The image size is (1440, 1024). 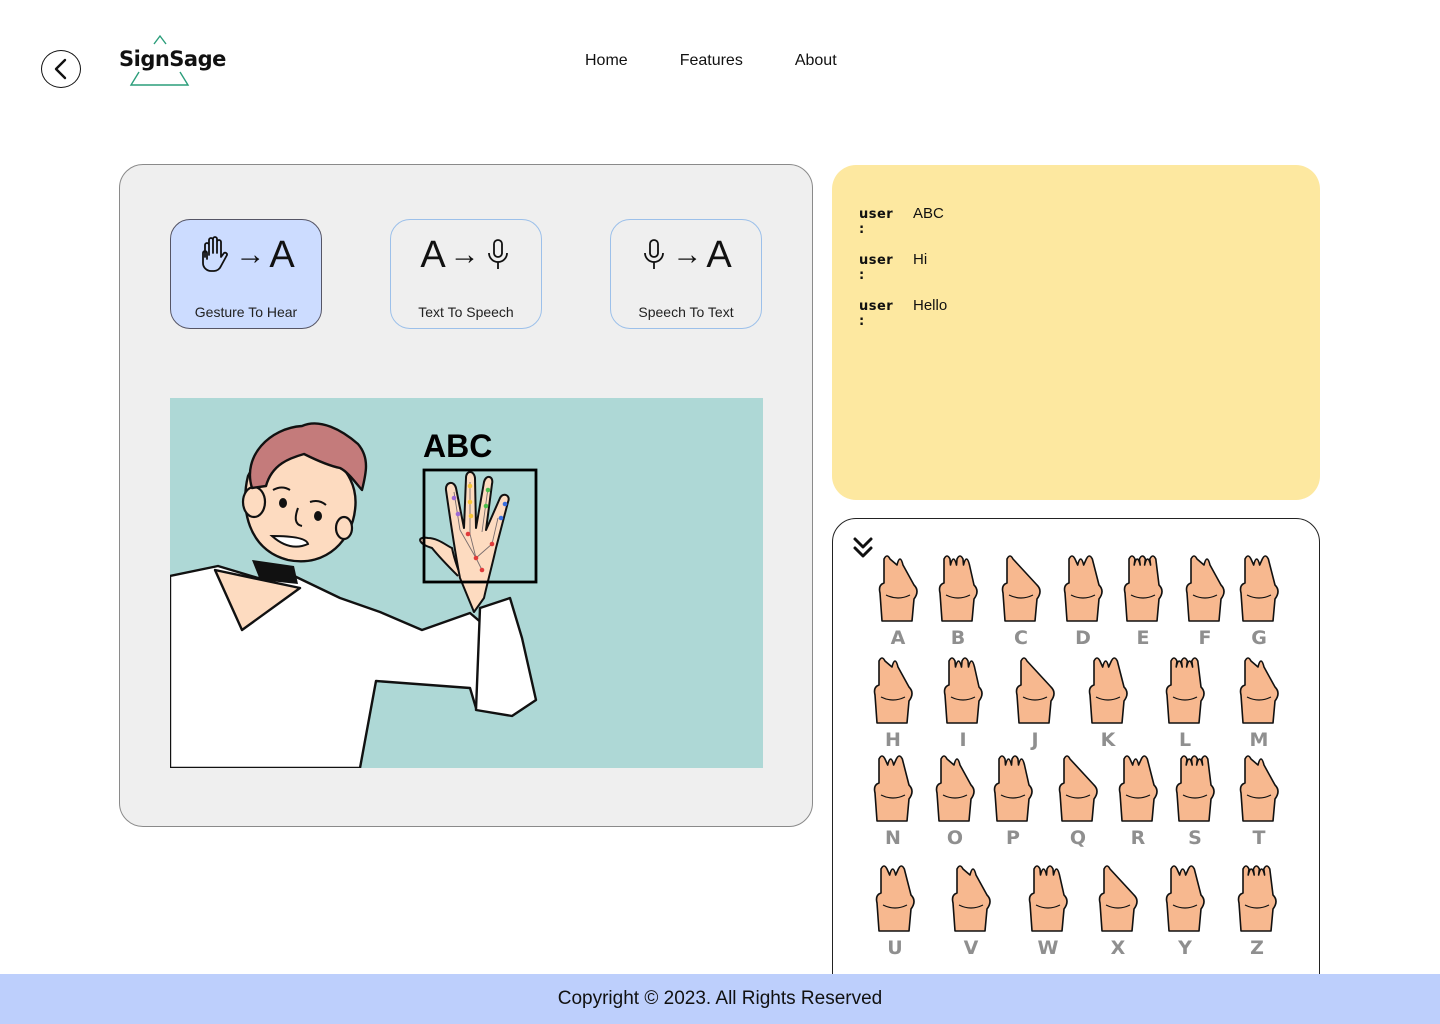 I want to click on back-button, so click(x=61, y=69).